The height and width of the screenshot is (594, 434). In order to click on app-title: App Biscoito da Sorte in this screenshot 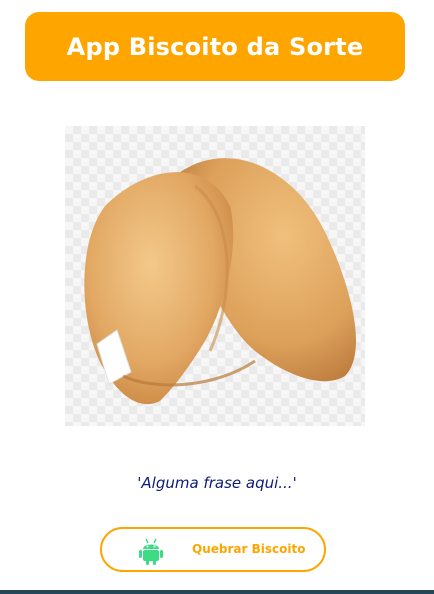, I will do `click(215, 46)`.